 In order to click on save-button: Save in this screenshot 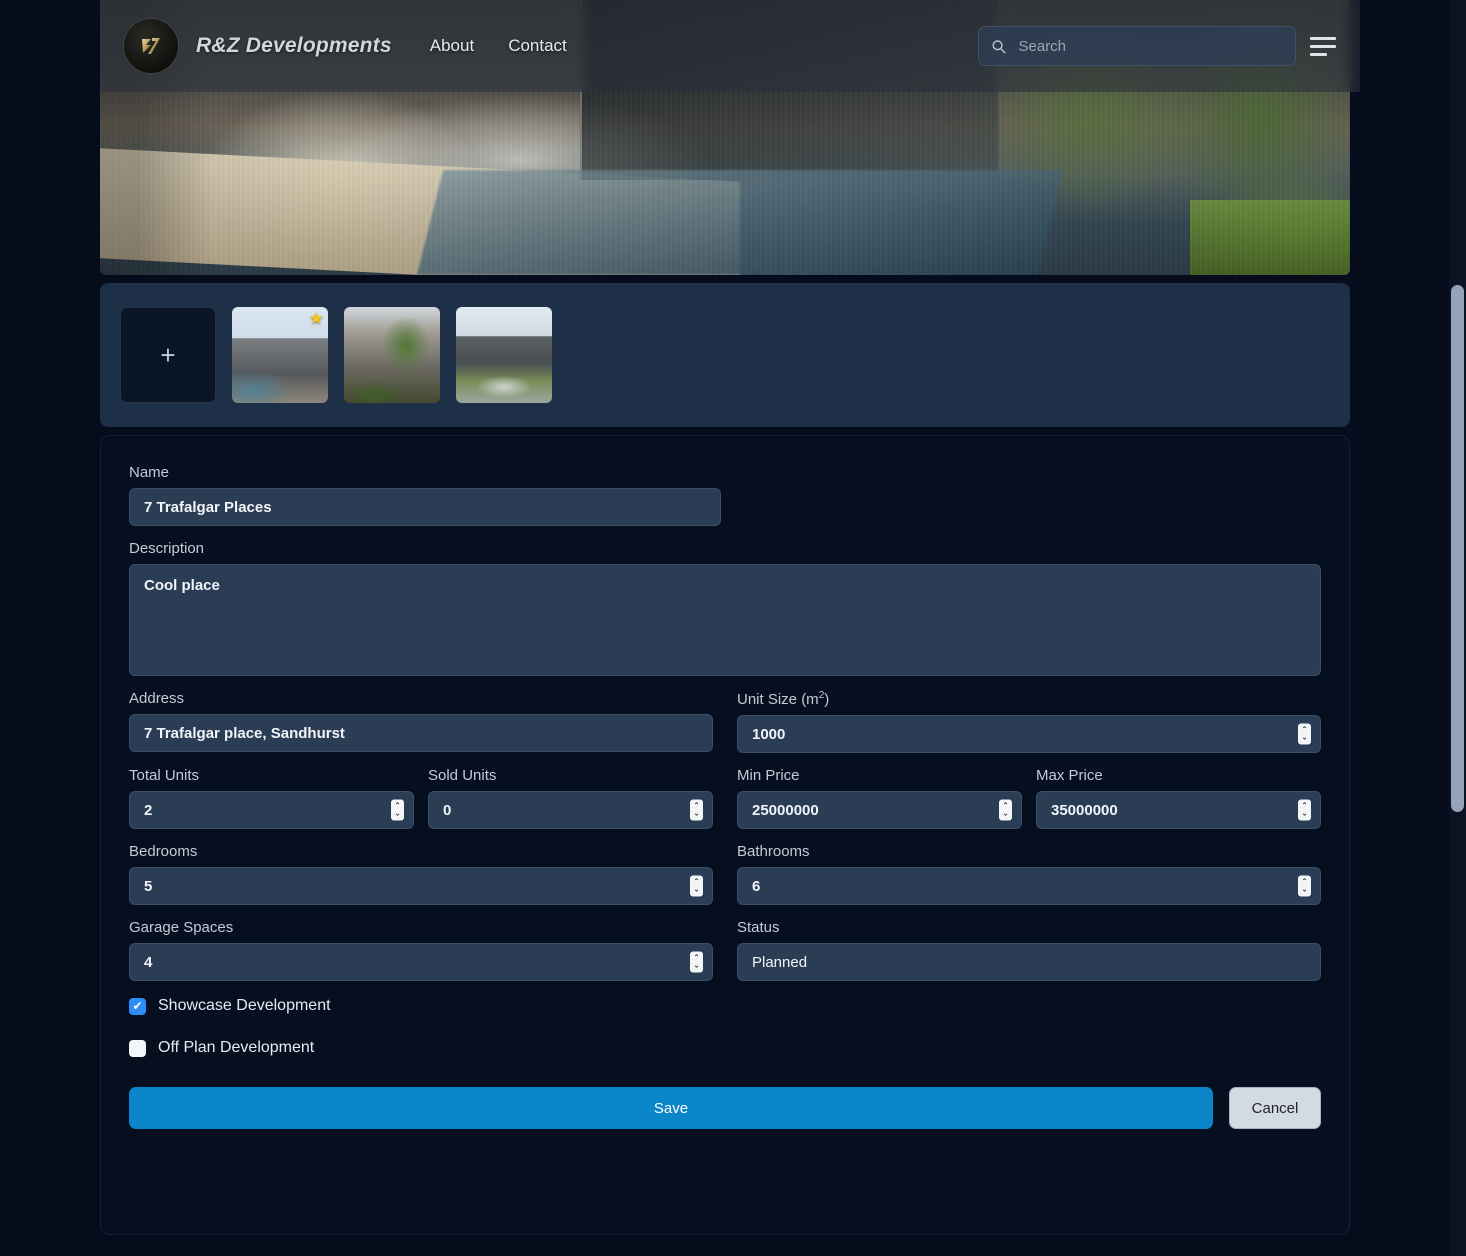, I will do `click(671, 1108)`.